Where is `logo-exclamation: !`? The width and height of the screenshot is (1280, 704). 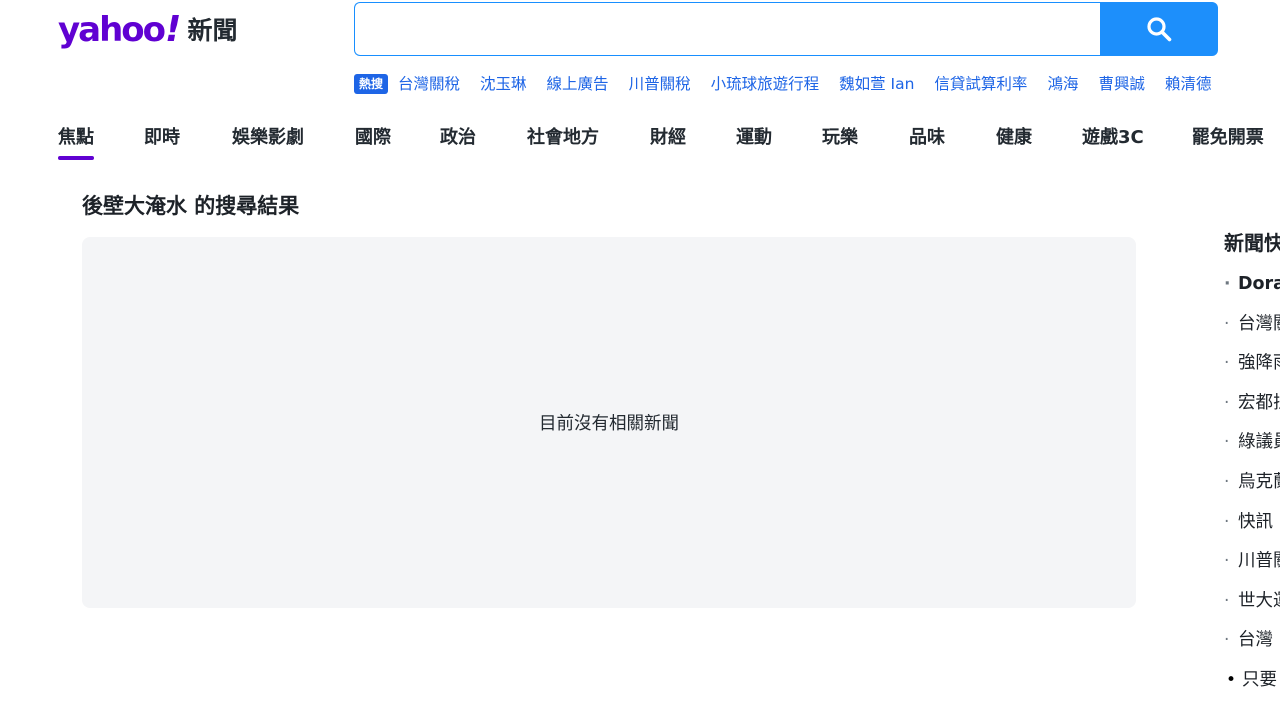 logo-exclamation: ! is located at coordinates (173, 29).